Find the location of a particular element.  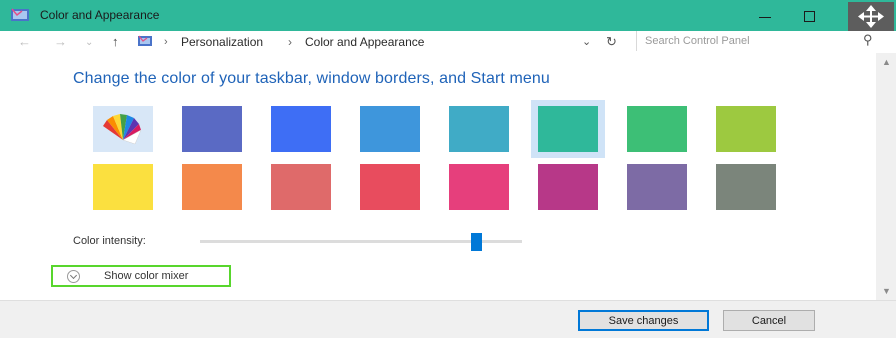

scroll-up-arrow-icon: ▲ is located at coordinates (886, 62).